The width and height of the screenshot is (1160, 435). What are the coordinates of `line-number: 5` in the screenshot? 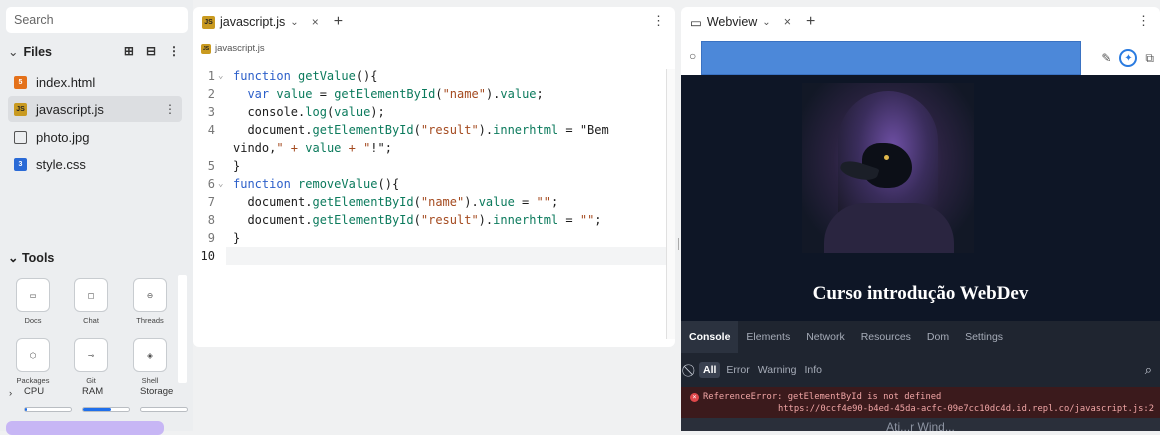 It's located at (211, 166).